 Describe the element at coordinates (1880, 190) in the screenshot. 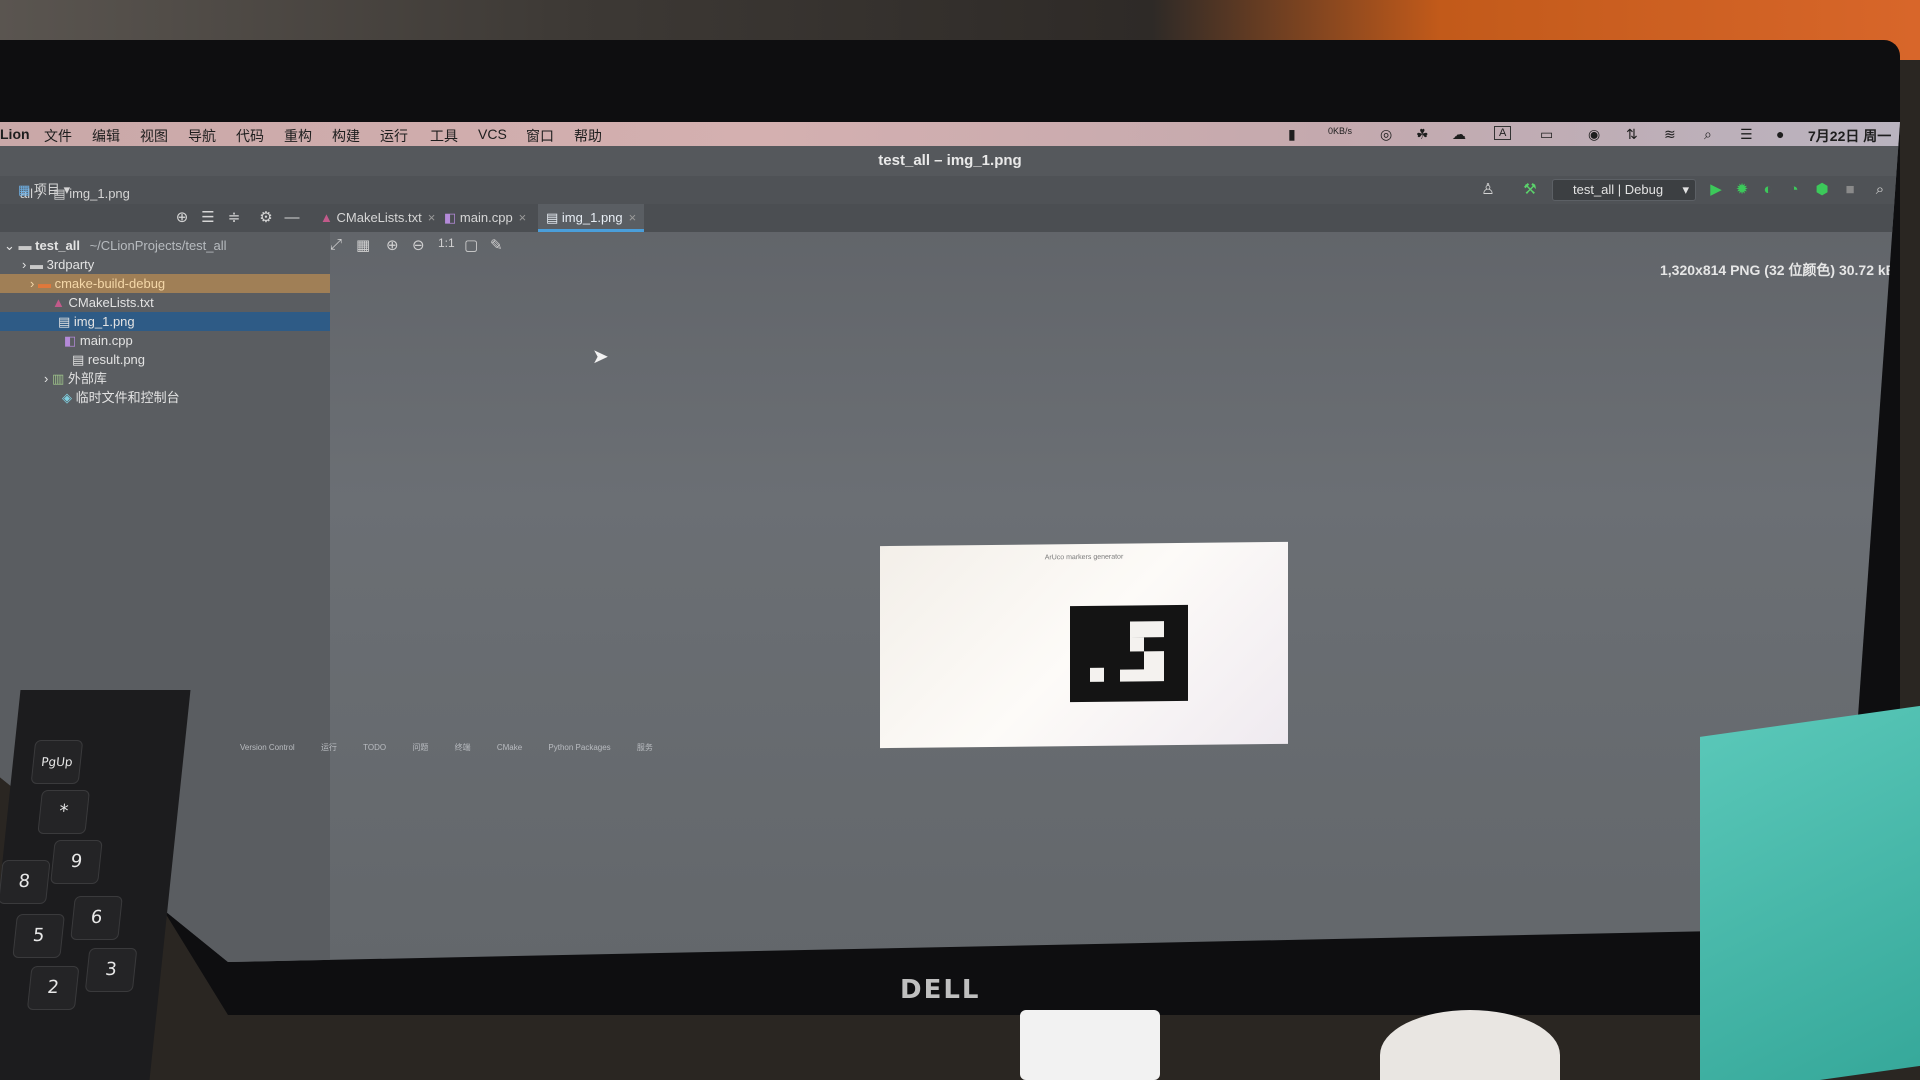

I see `search-everywhere-icon: ⌕` at that location.